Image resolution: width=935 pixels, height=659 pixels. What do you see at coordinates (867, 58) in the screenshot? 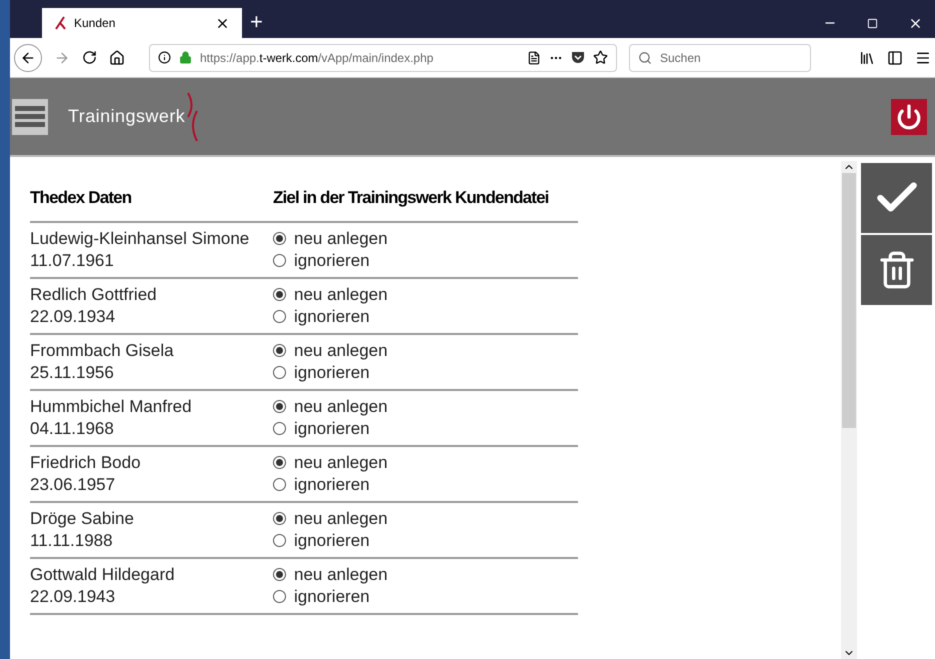
I see `library-icon` at bounding box center [867, 58].